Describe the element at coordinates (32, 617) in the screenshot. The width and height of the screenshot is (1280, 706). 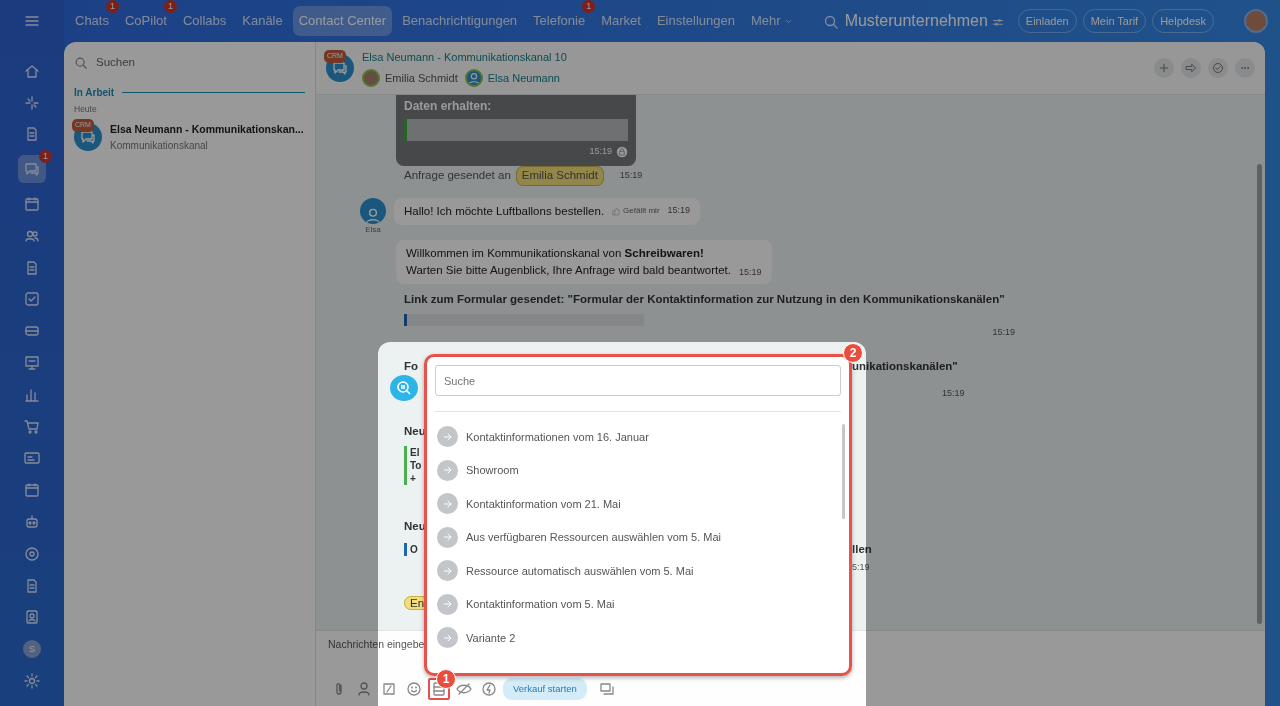
I see `clipboard-icon` at that location.